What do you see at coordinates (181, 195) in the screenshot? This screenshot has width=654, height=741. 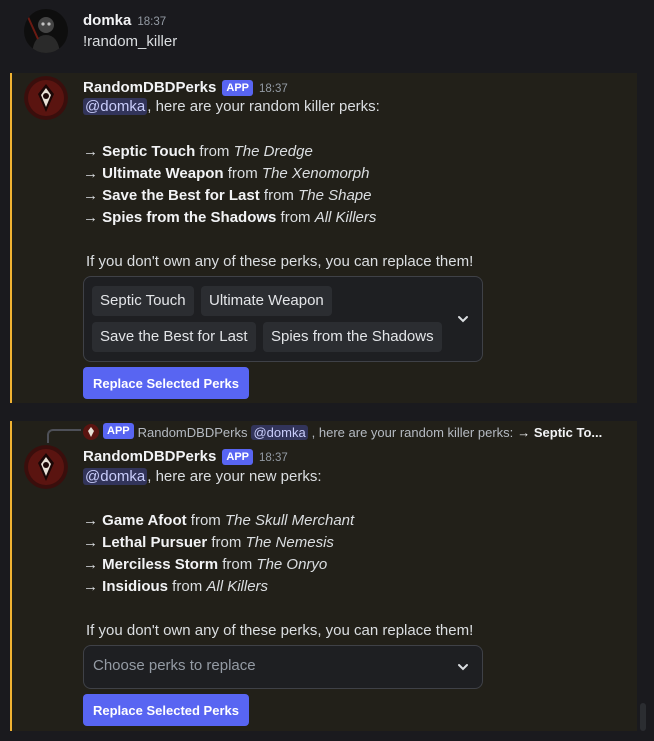 I see `perk-name: Save the Best for Last` at bounding box center [181, 195].